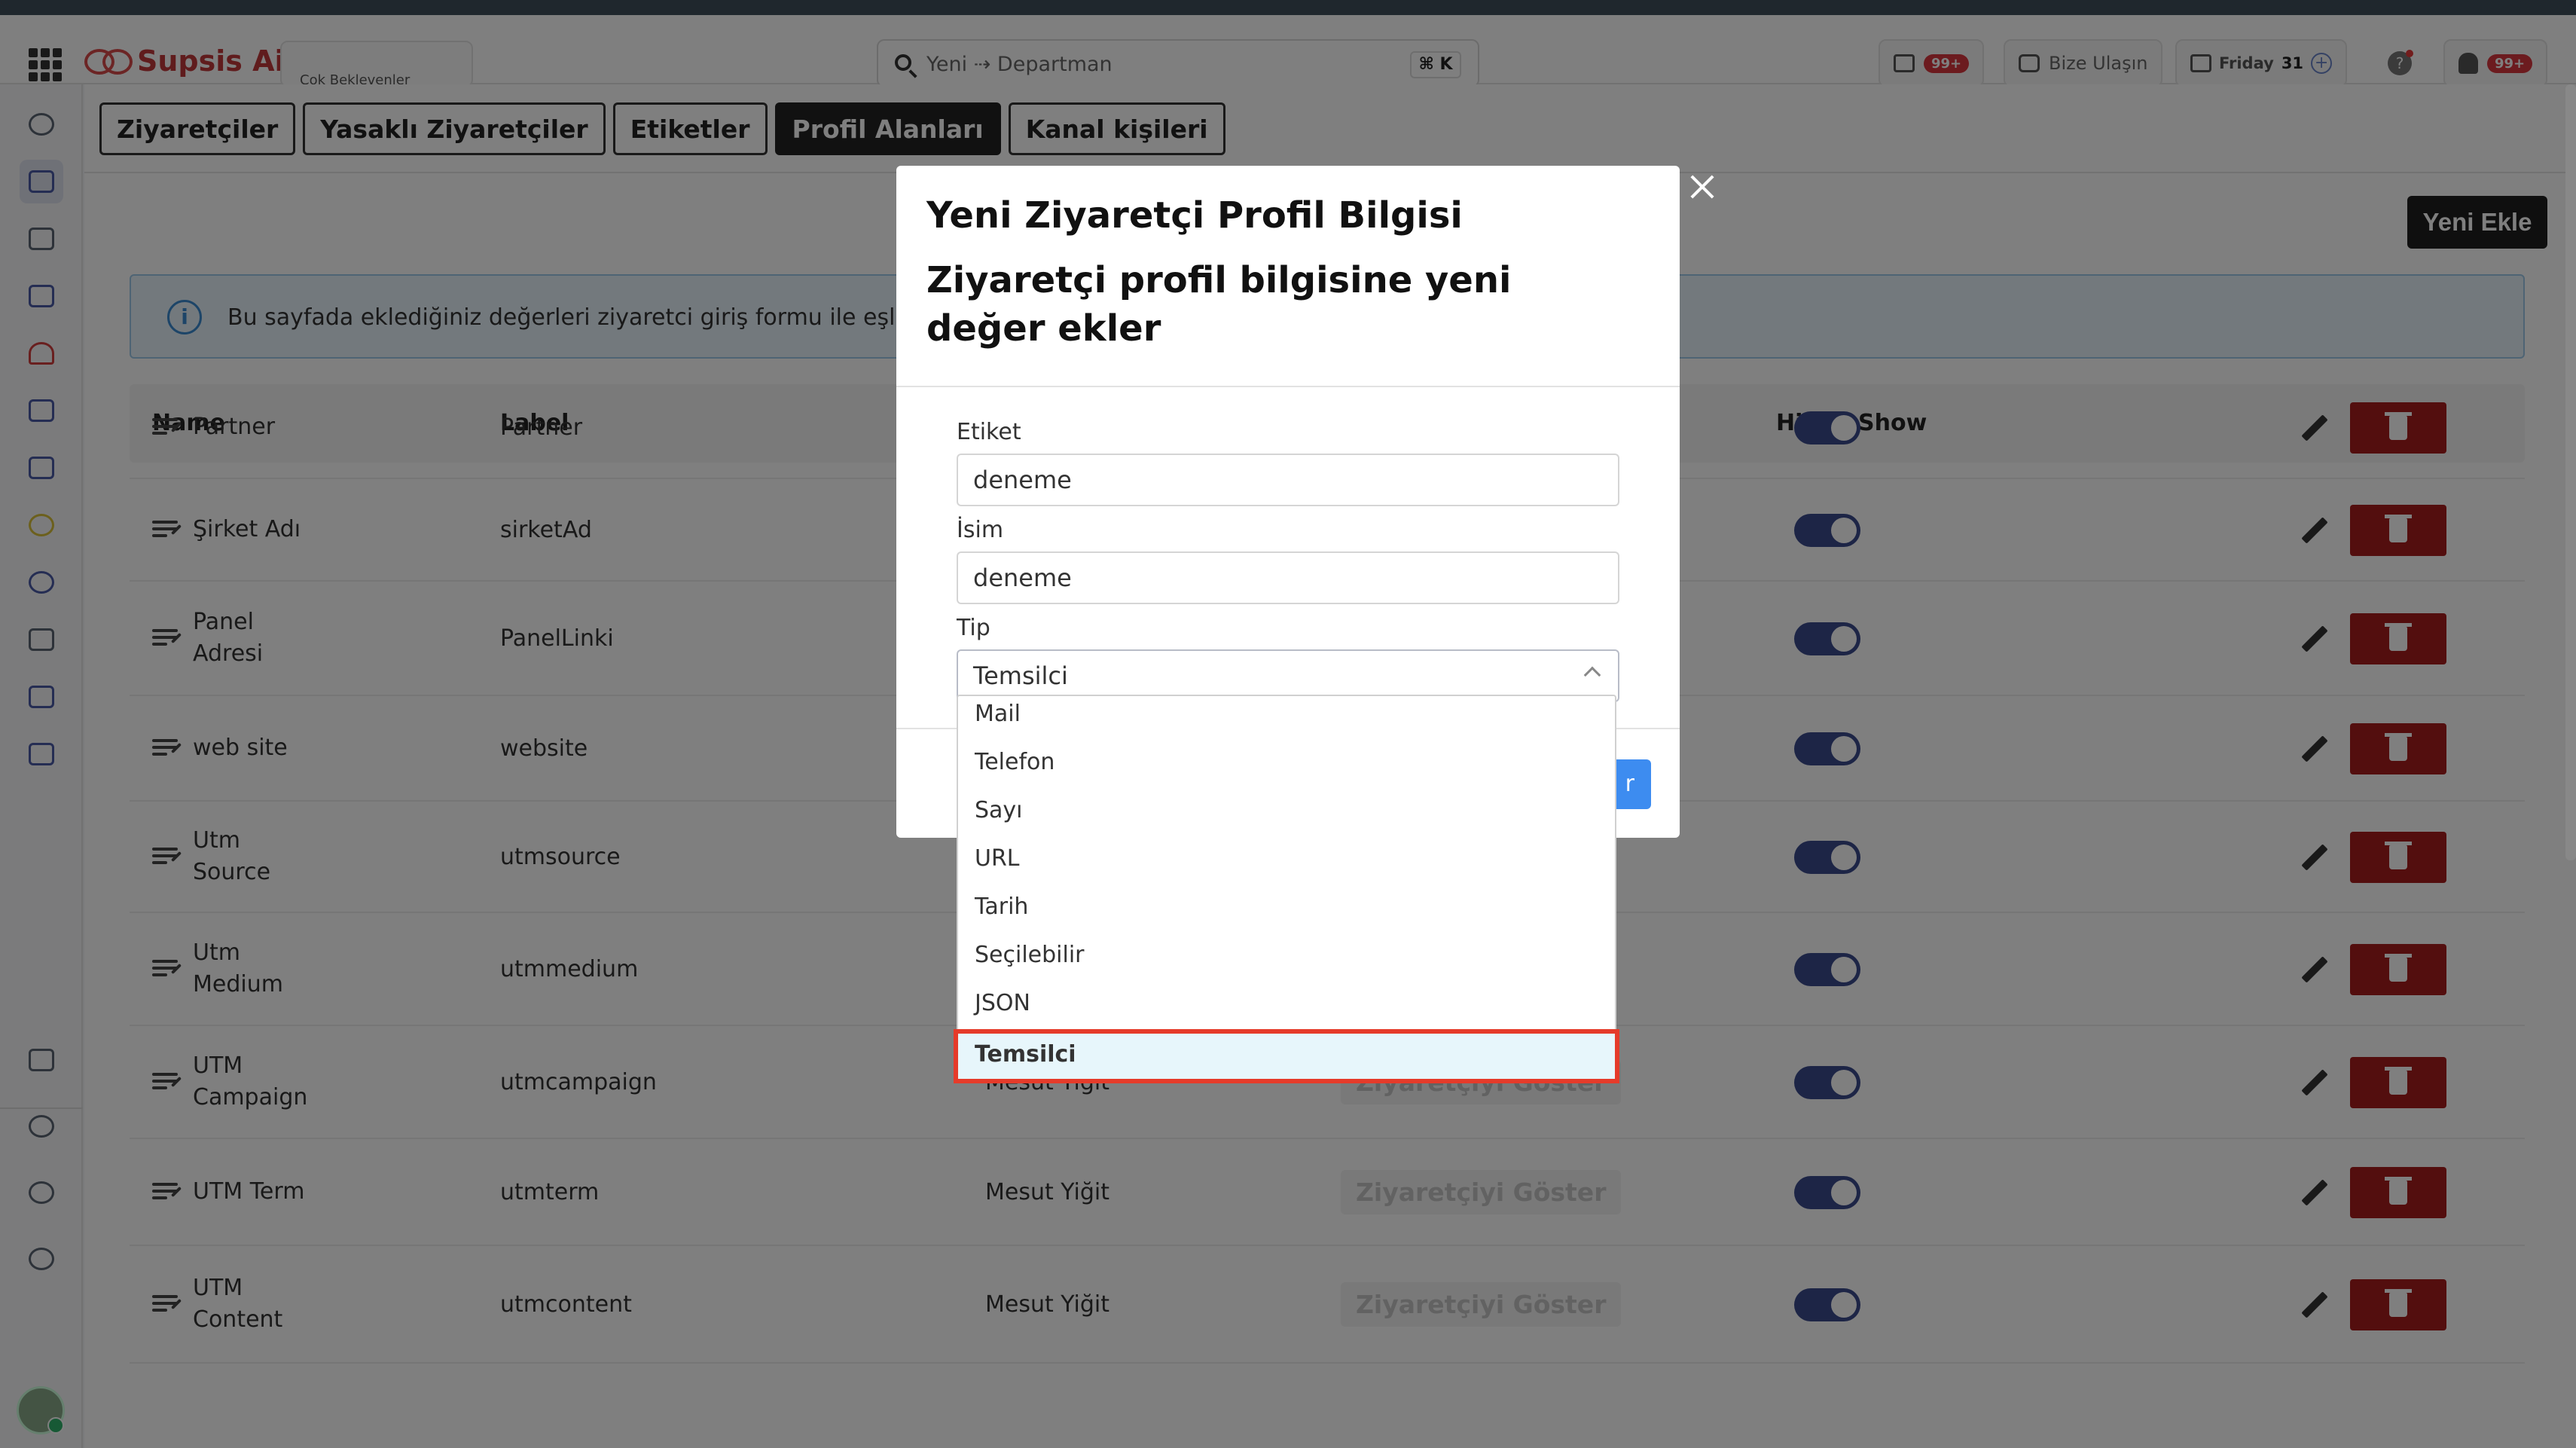  Describe the element at coordinates (1287, 859) in the screenshot. I see `option-url: URL` at that location.